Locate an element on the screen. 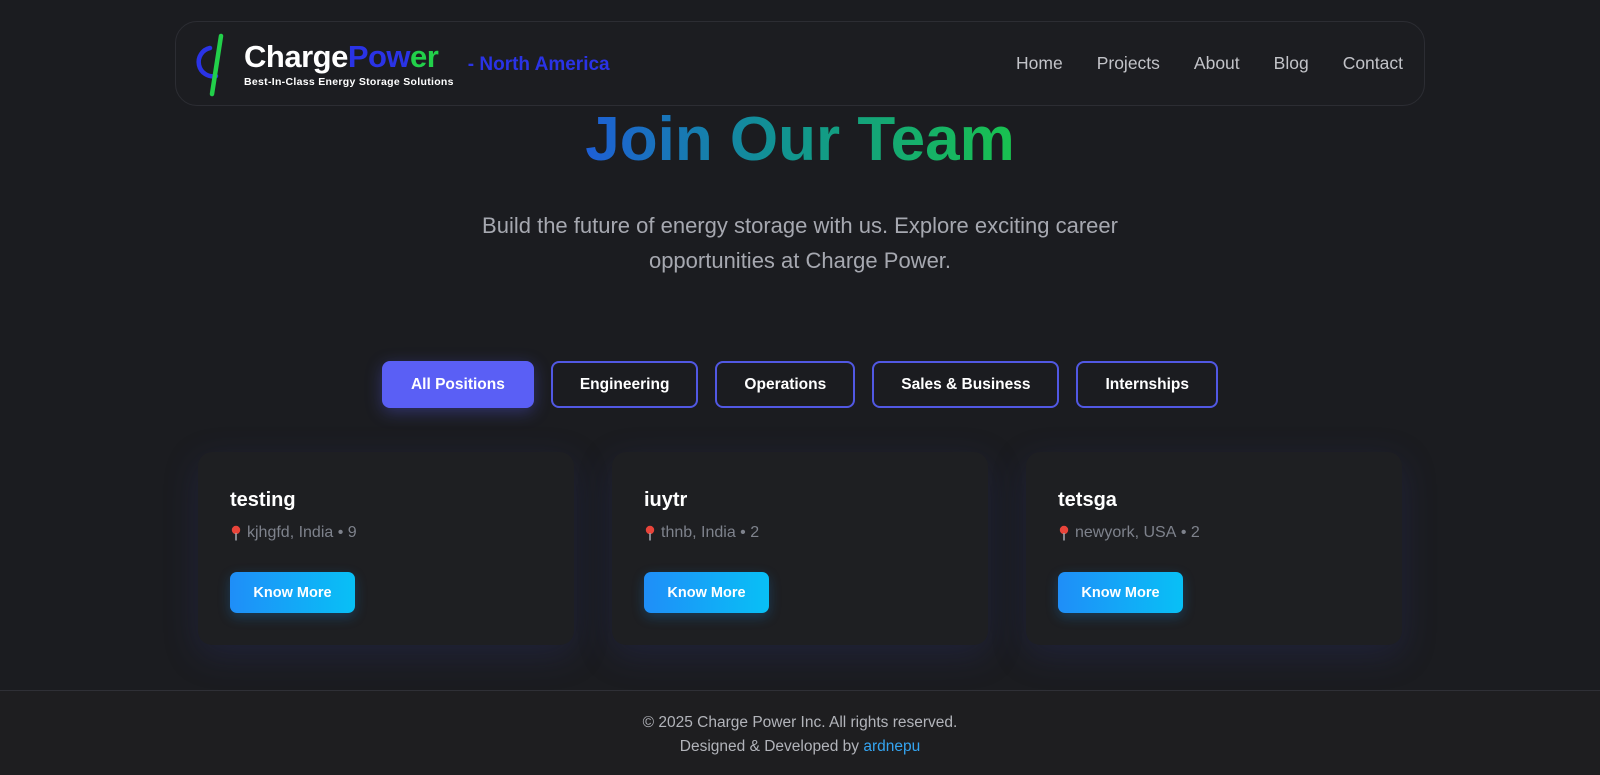 The image size is (1600, 775). brand-name-pow: Pow is located at coordinates (379, 56).